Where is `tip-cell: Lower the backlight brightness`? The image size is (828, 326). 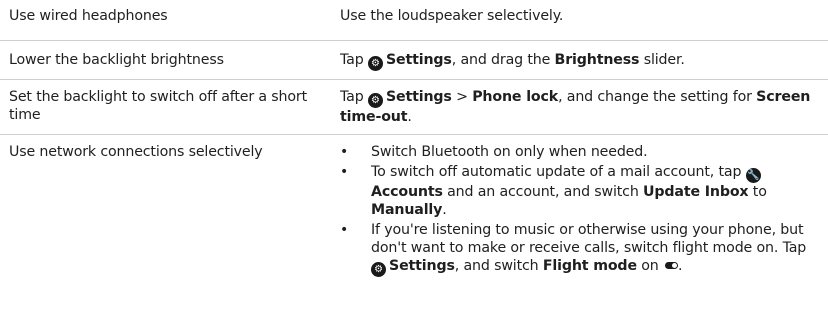
tip-cell: Lower the backlight brightness is located at coordinates (116, 60).